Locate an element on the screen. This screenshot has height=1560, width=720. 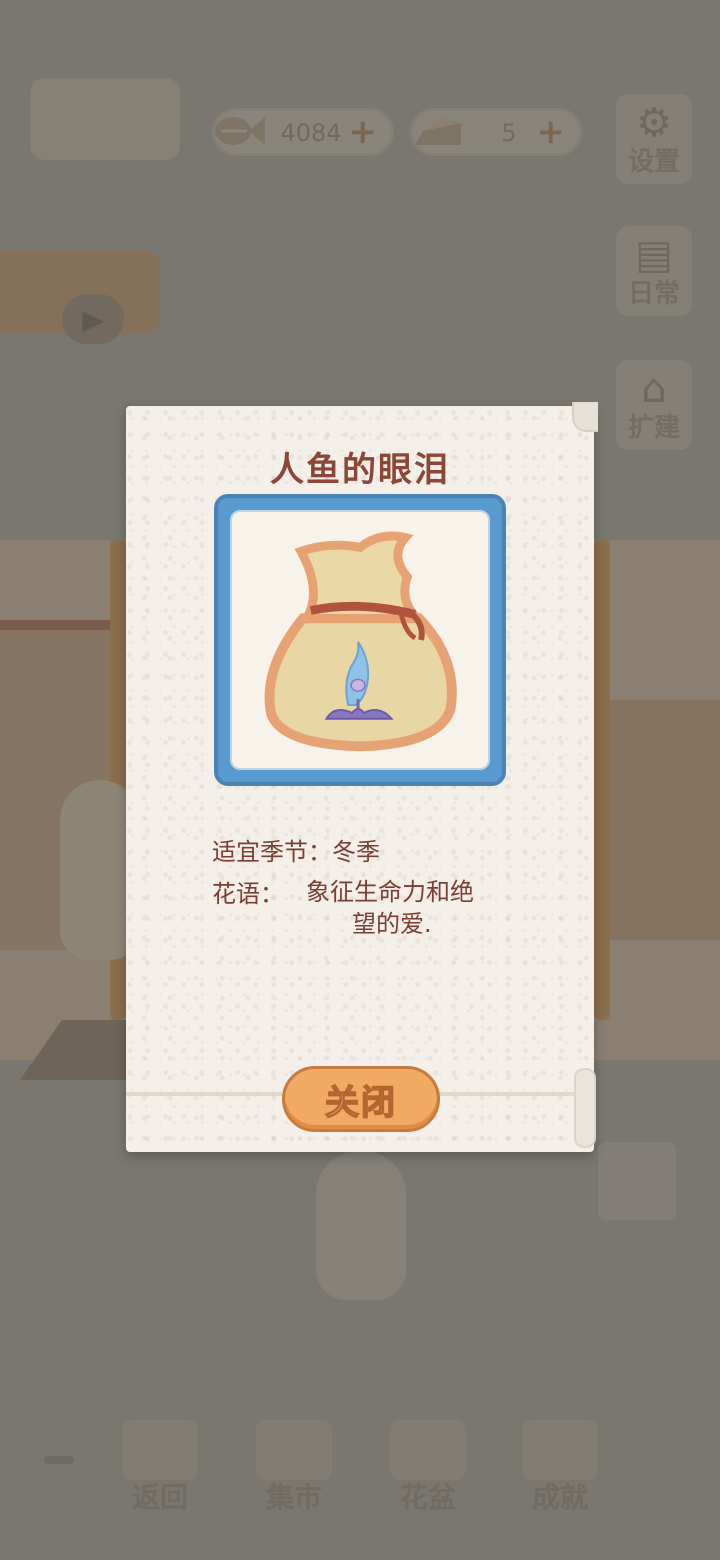
paper-curl-top is located at coordinates (585, 417).